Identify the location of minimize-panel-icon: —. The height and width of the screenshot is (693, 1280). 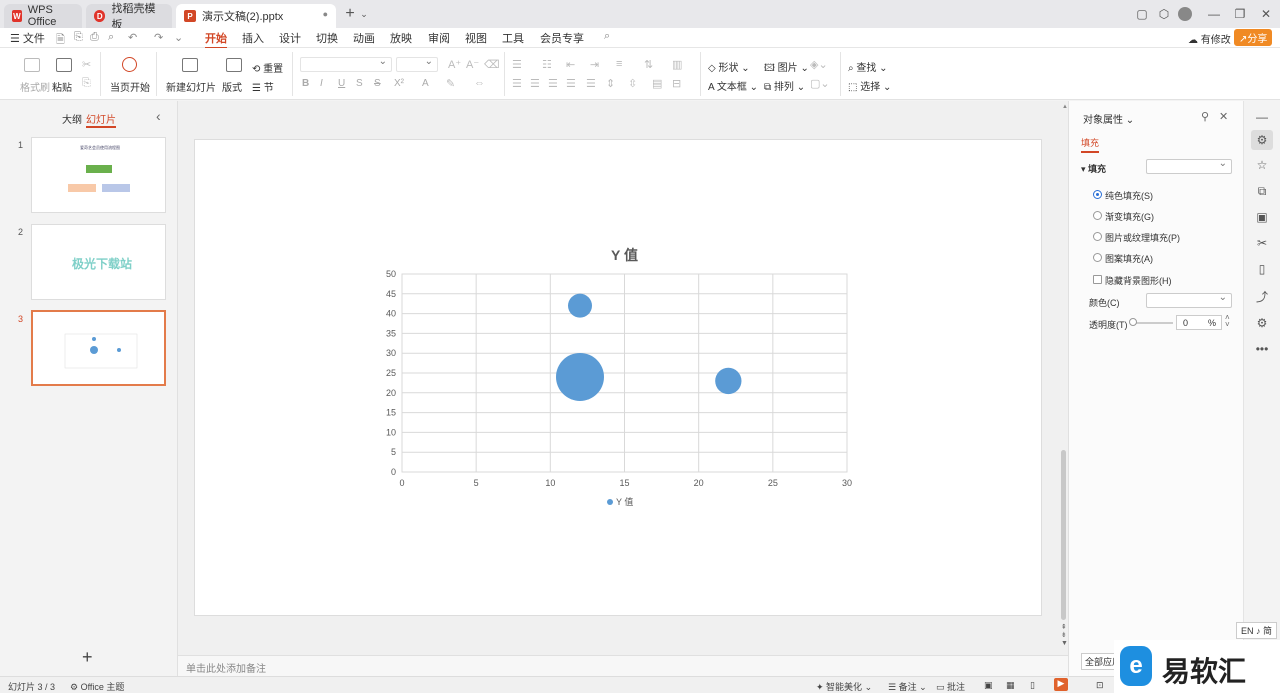
(1262, 117).